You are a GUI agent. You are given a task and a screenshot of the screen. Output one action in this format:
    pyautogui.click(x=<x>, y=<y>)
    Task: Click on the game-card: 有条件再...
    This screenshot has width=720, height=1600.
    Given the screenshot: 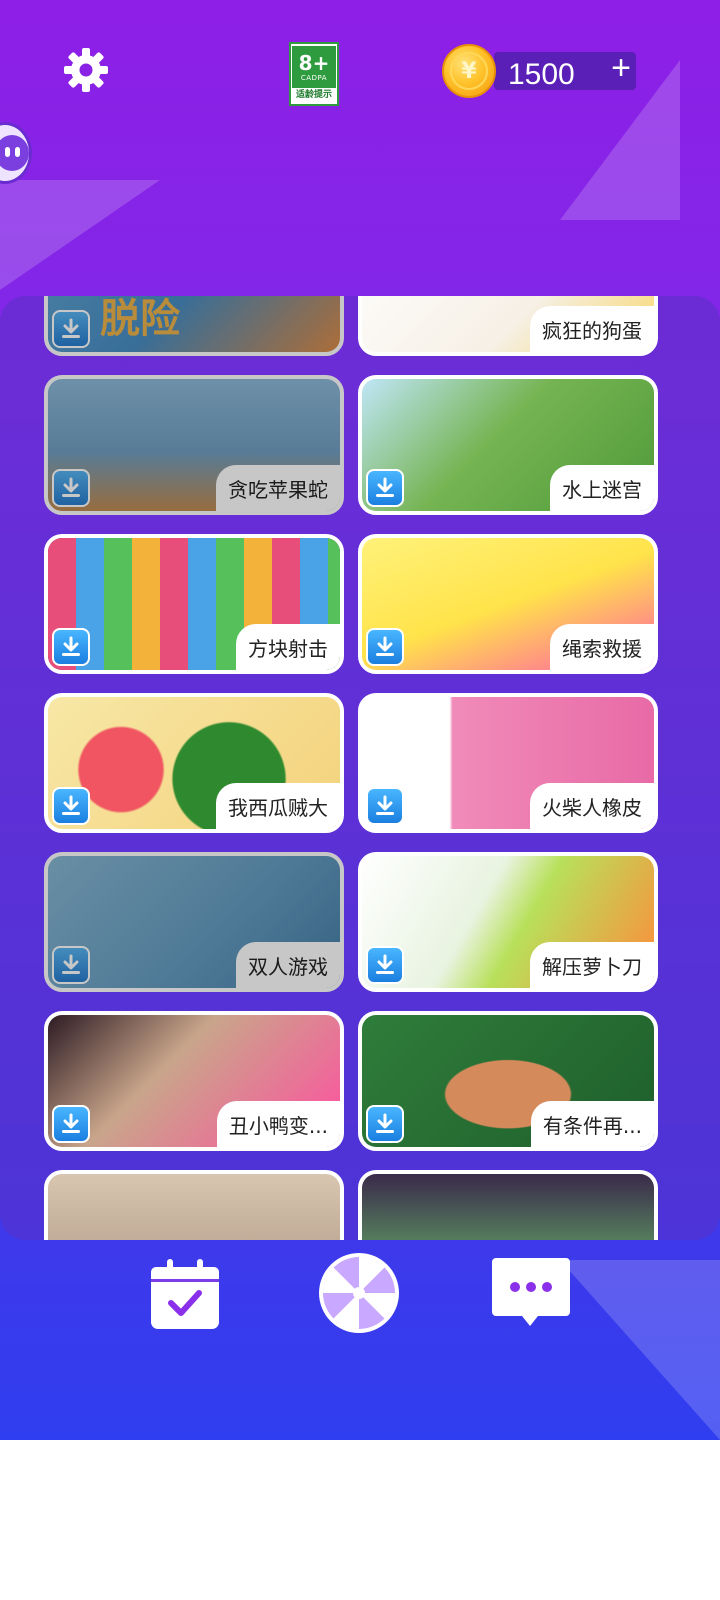 What is the action you would take?
    pyautogui.click(x=508, y=1081)
    